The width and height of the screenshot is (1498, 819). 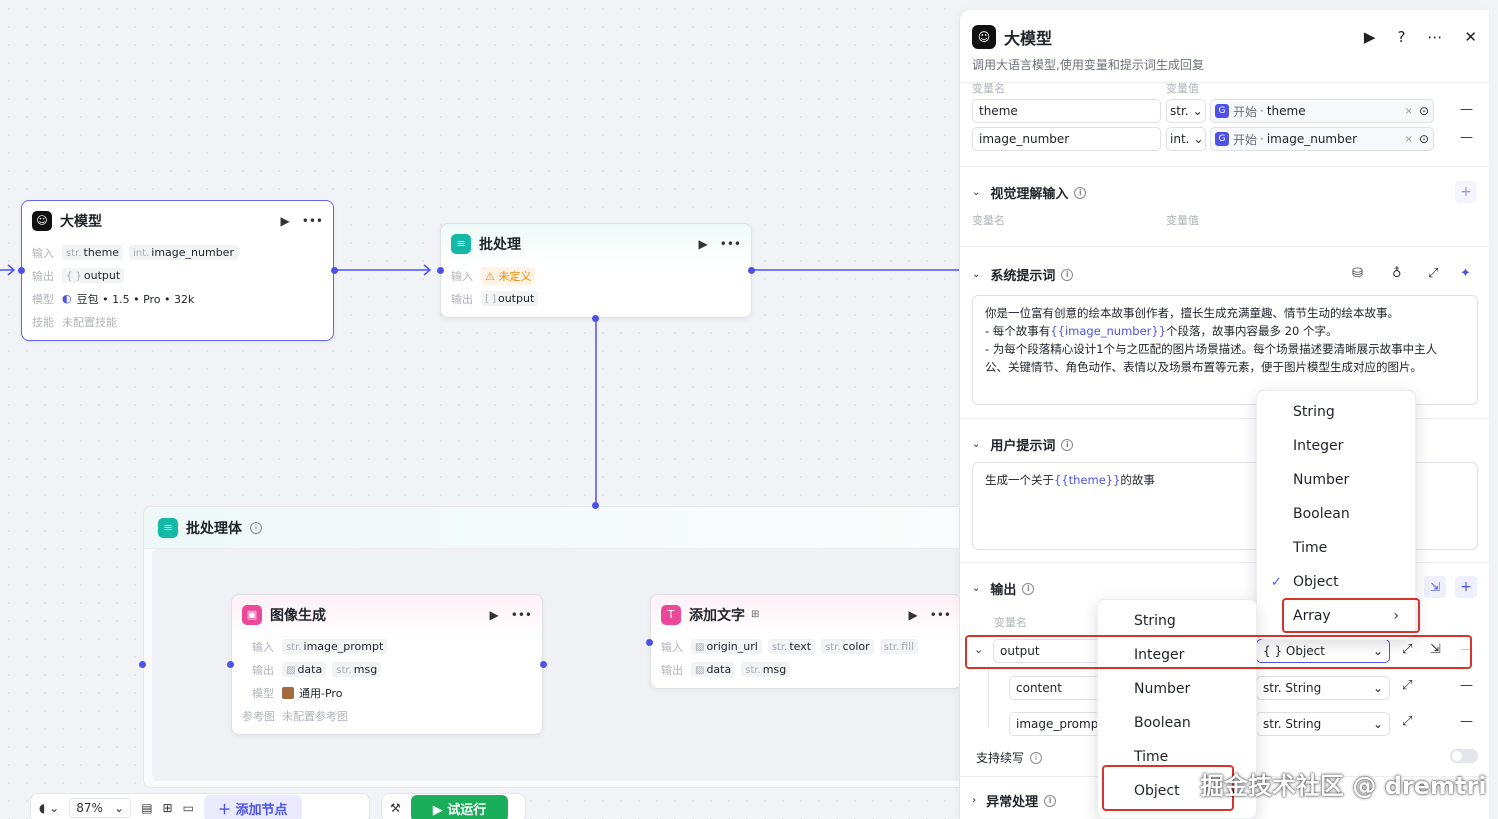 What do you see at coordinates (1434, 37) in the screenshot?
I see `more-icon: ⋯` at bounding box center [1434, 37].